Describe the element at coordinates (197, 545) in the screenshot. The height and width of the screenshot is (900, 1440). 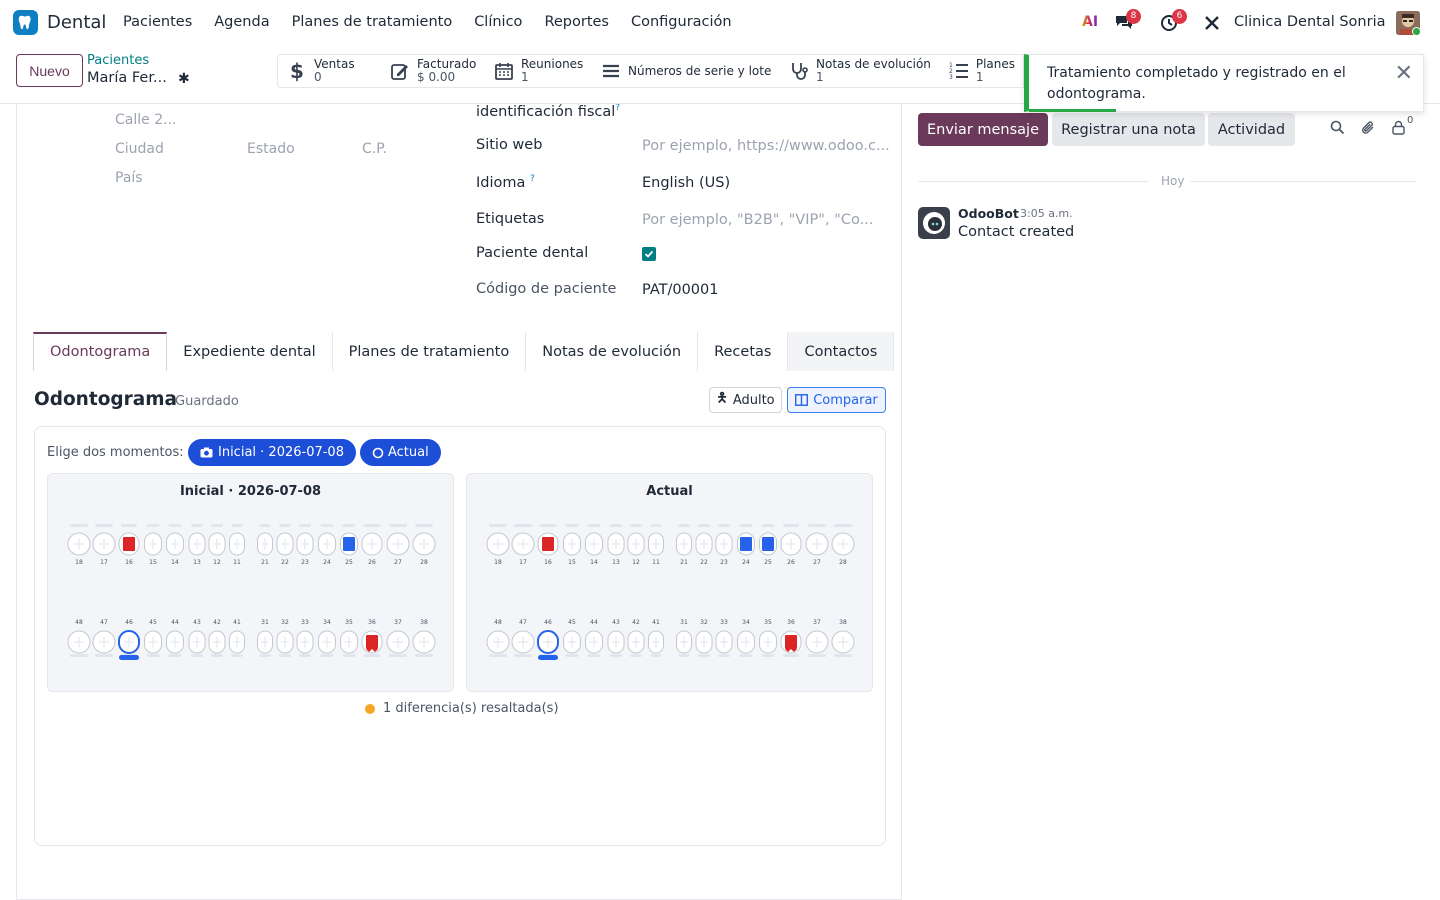
I see `tooth-13: 13` at that location.